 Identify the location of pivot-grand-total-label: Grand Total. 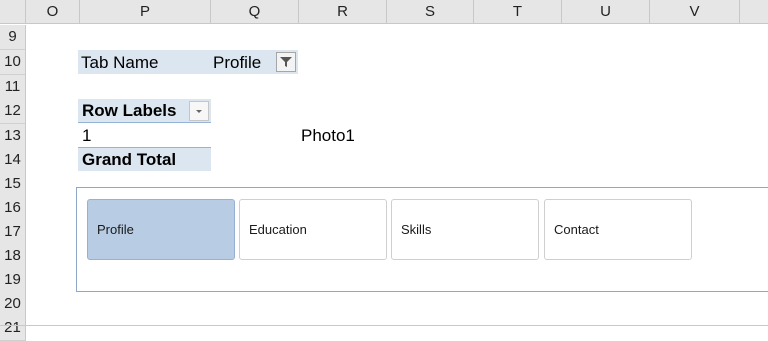
(129, 159).